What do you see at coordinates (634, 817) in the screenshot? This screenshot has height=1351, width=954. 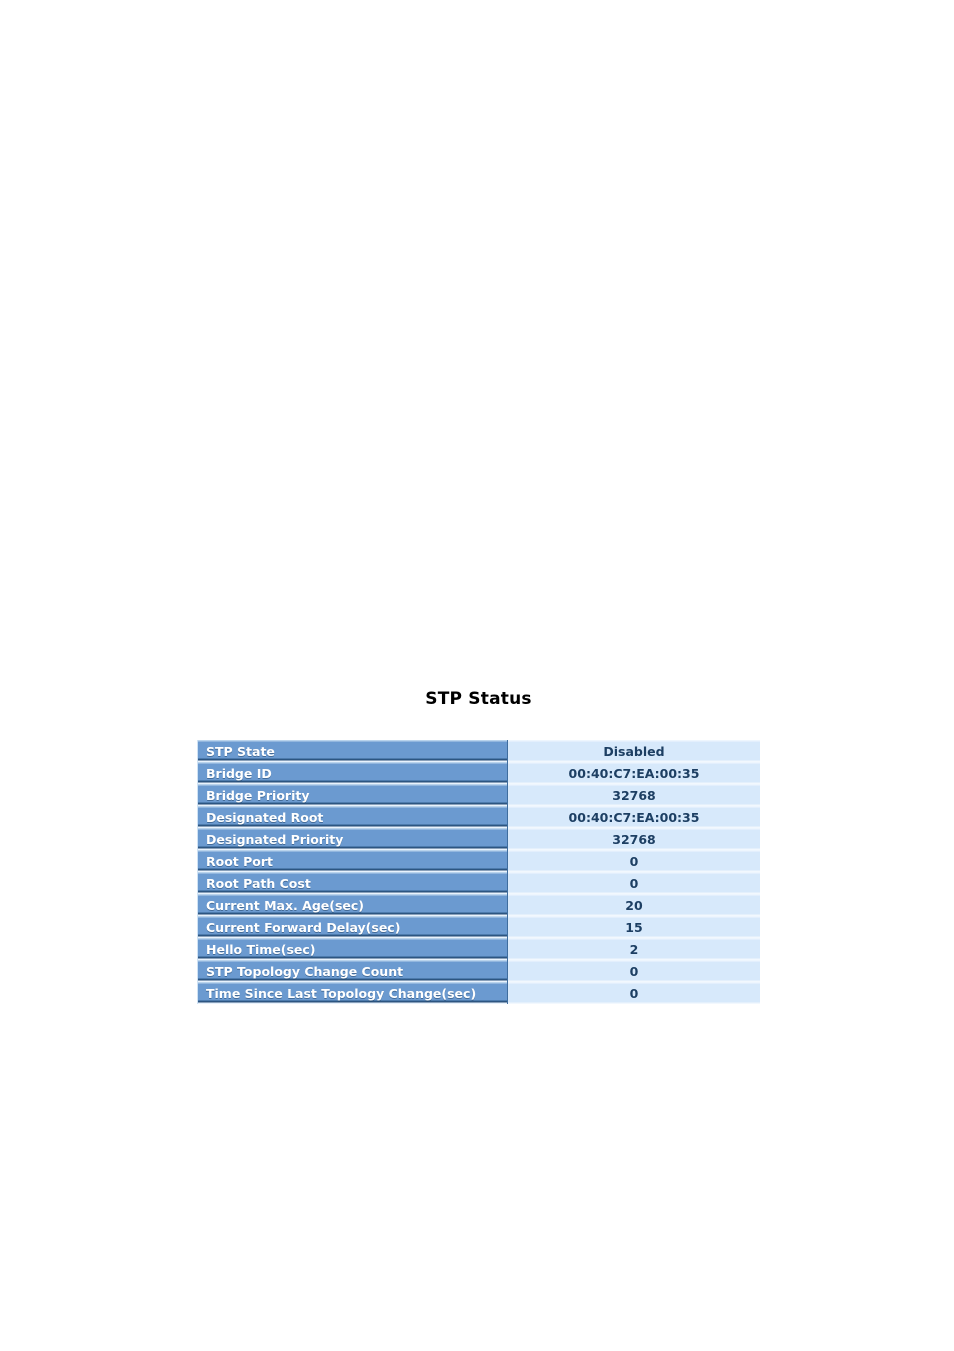 I see `row-value-designated-root: 00:40:C7:EA:00:35` at bounding box center [634, 817].